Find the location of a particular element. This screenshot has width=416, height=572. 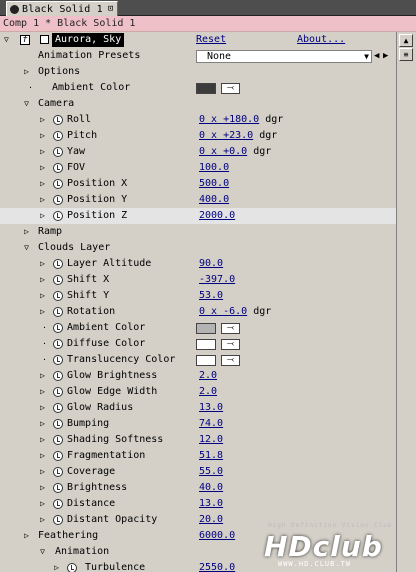

value-number: 74.0 is located at coordinates (211, 423).